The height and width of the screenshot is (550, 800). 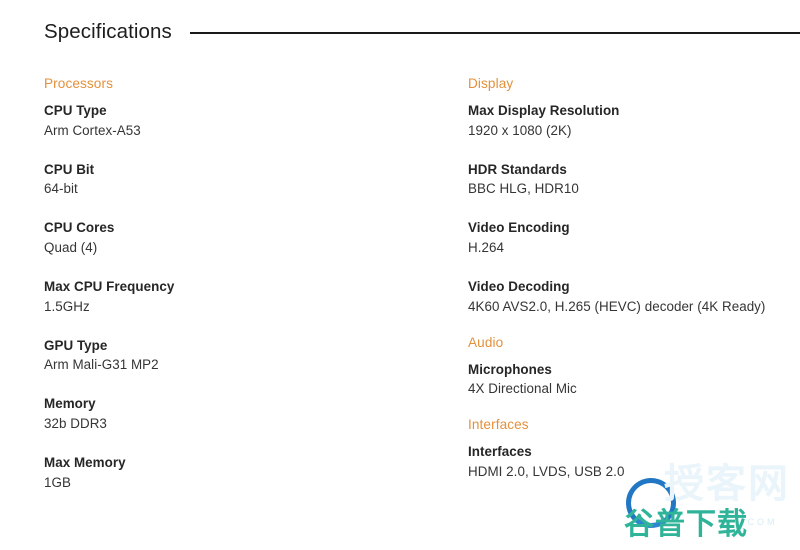 I want to click on spec-label: HDR Standards, so click(x=517, y=169).